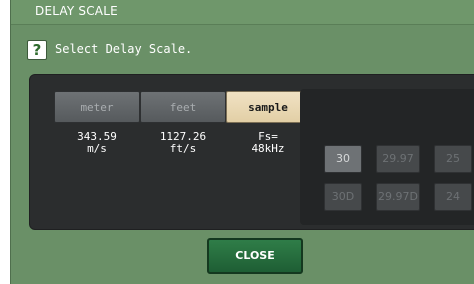 This screenshot has height=284, width=474. I want to click on frame-rate-29-97d-button: 29.97D, so click(398, 197).